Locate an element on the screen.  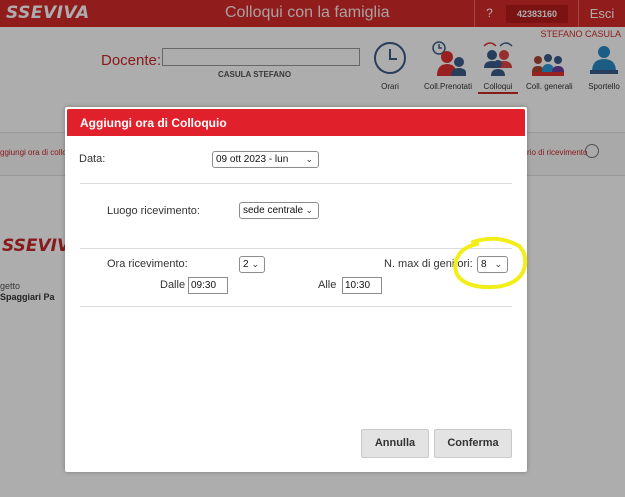
highlight-circle-annotation is located at coordinates (490, 263).